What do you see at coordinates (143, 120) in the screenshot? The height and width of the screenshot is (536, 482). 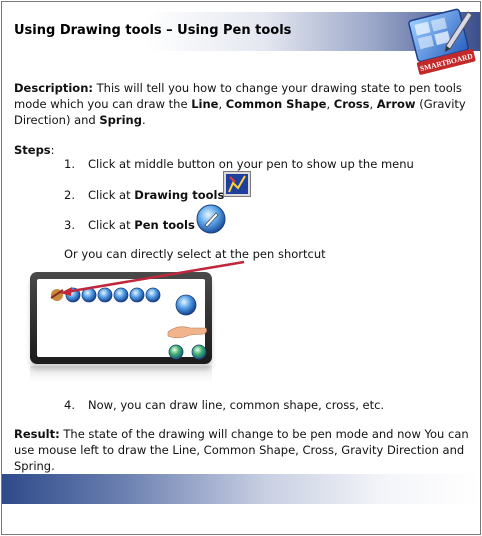 I see `period: .` at bounding box center [143, 120].